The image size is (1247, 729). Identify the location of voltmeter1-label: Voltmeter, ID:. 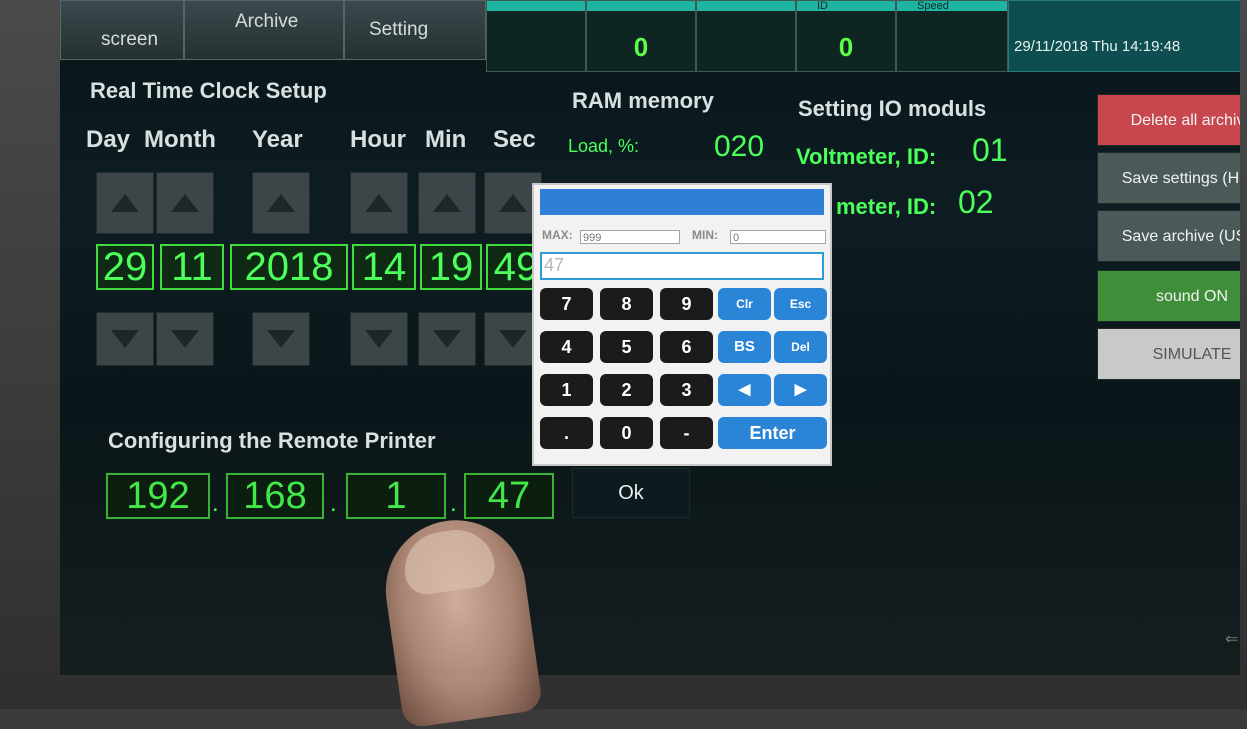
(866, 156).